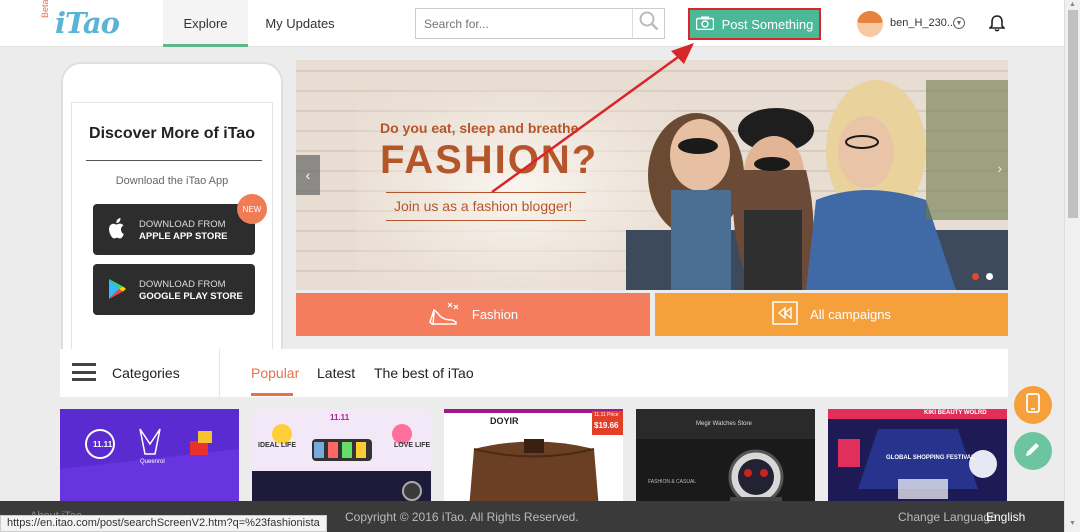  I want to click on tab-best-of-itao: The best of iTao, so click(424, 373).